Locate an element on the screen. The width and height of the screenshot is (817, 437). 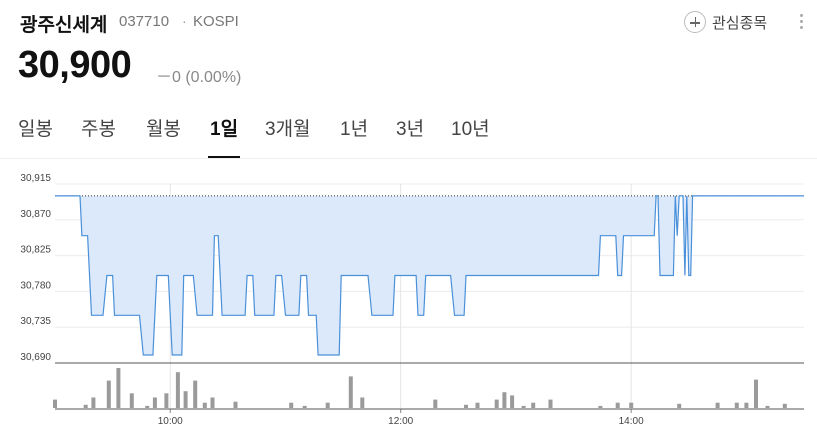
y-tick-label: 30,870 is located at coordinates (35, 214).